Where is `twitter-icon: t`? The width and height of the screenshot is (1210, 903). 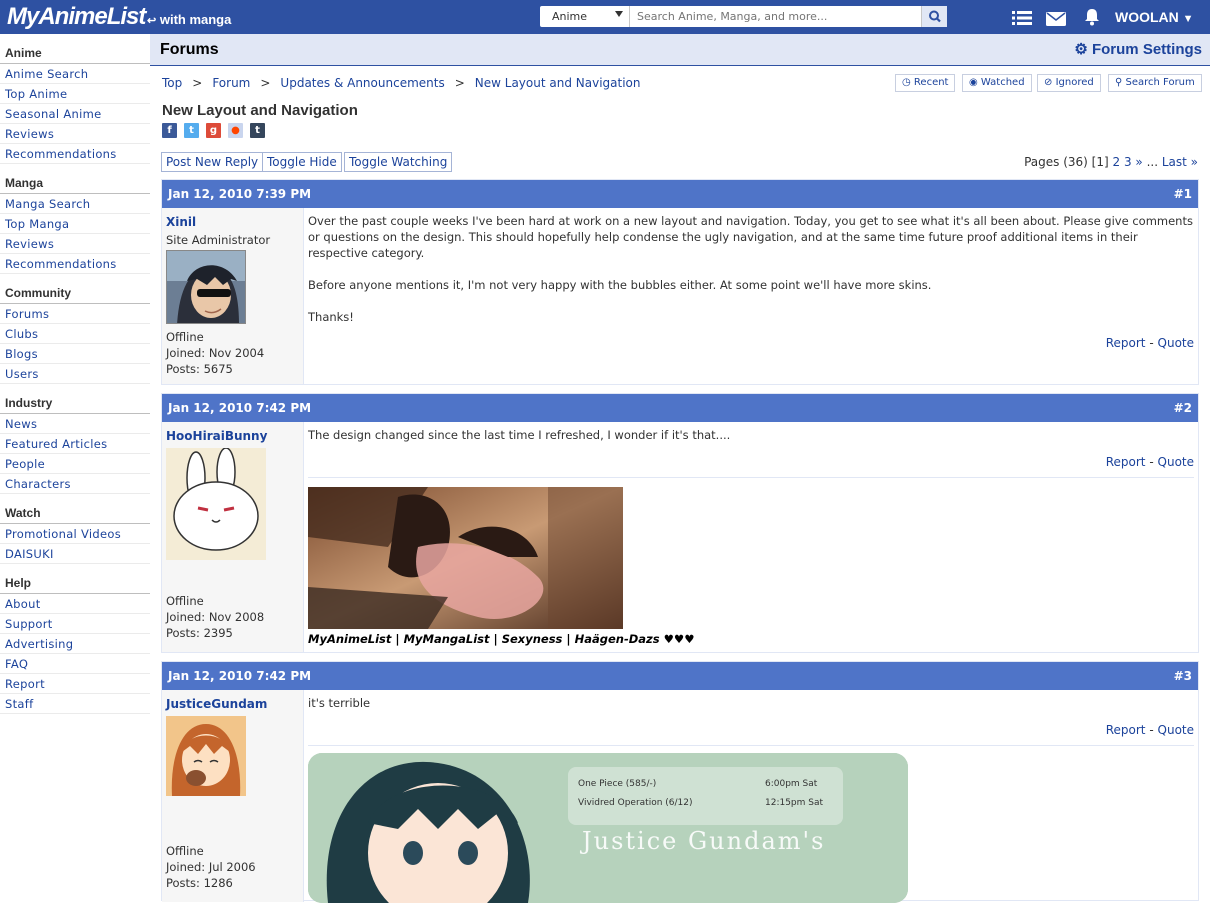 twitter-icon: t is located at coordinates (191, 130).